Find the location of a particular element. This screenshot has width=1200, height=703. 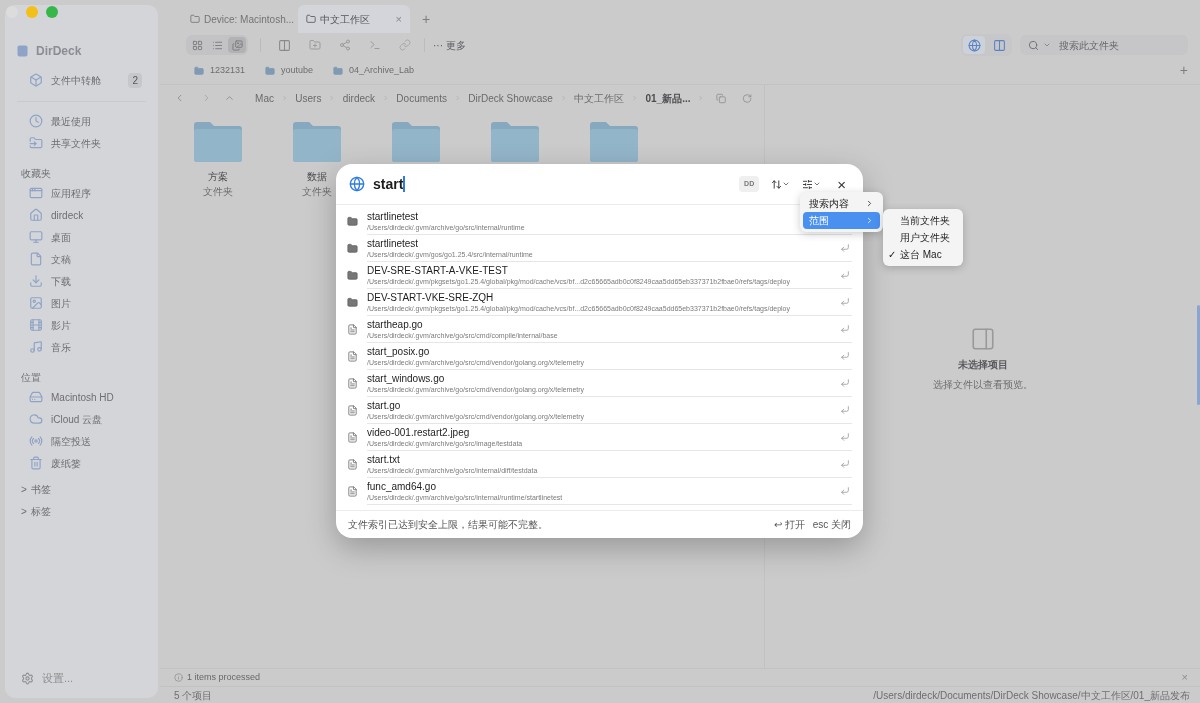

close-status-button: × is located at coordinates (1184, 677).